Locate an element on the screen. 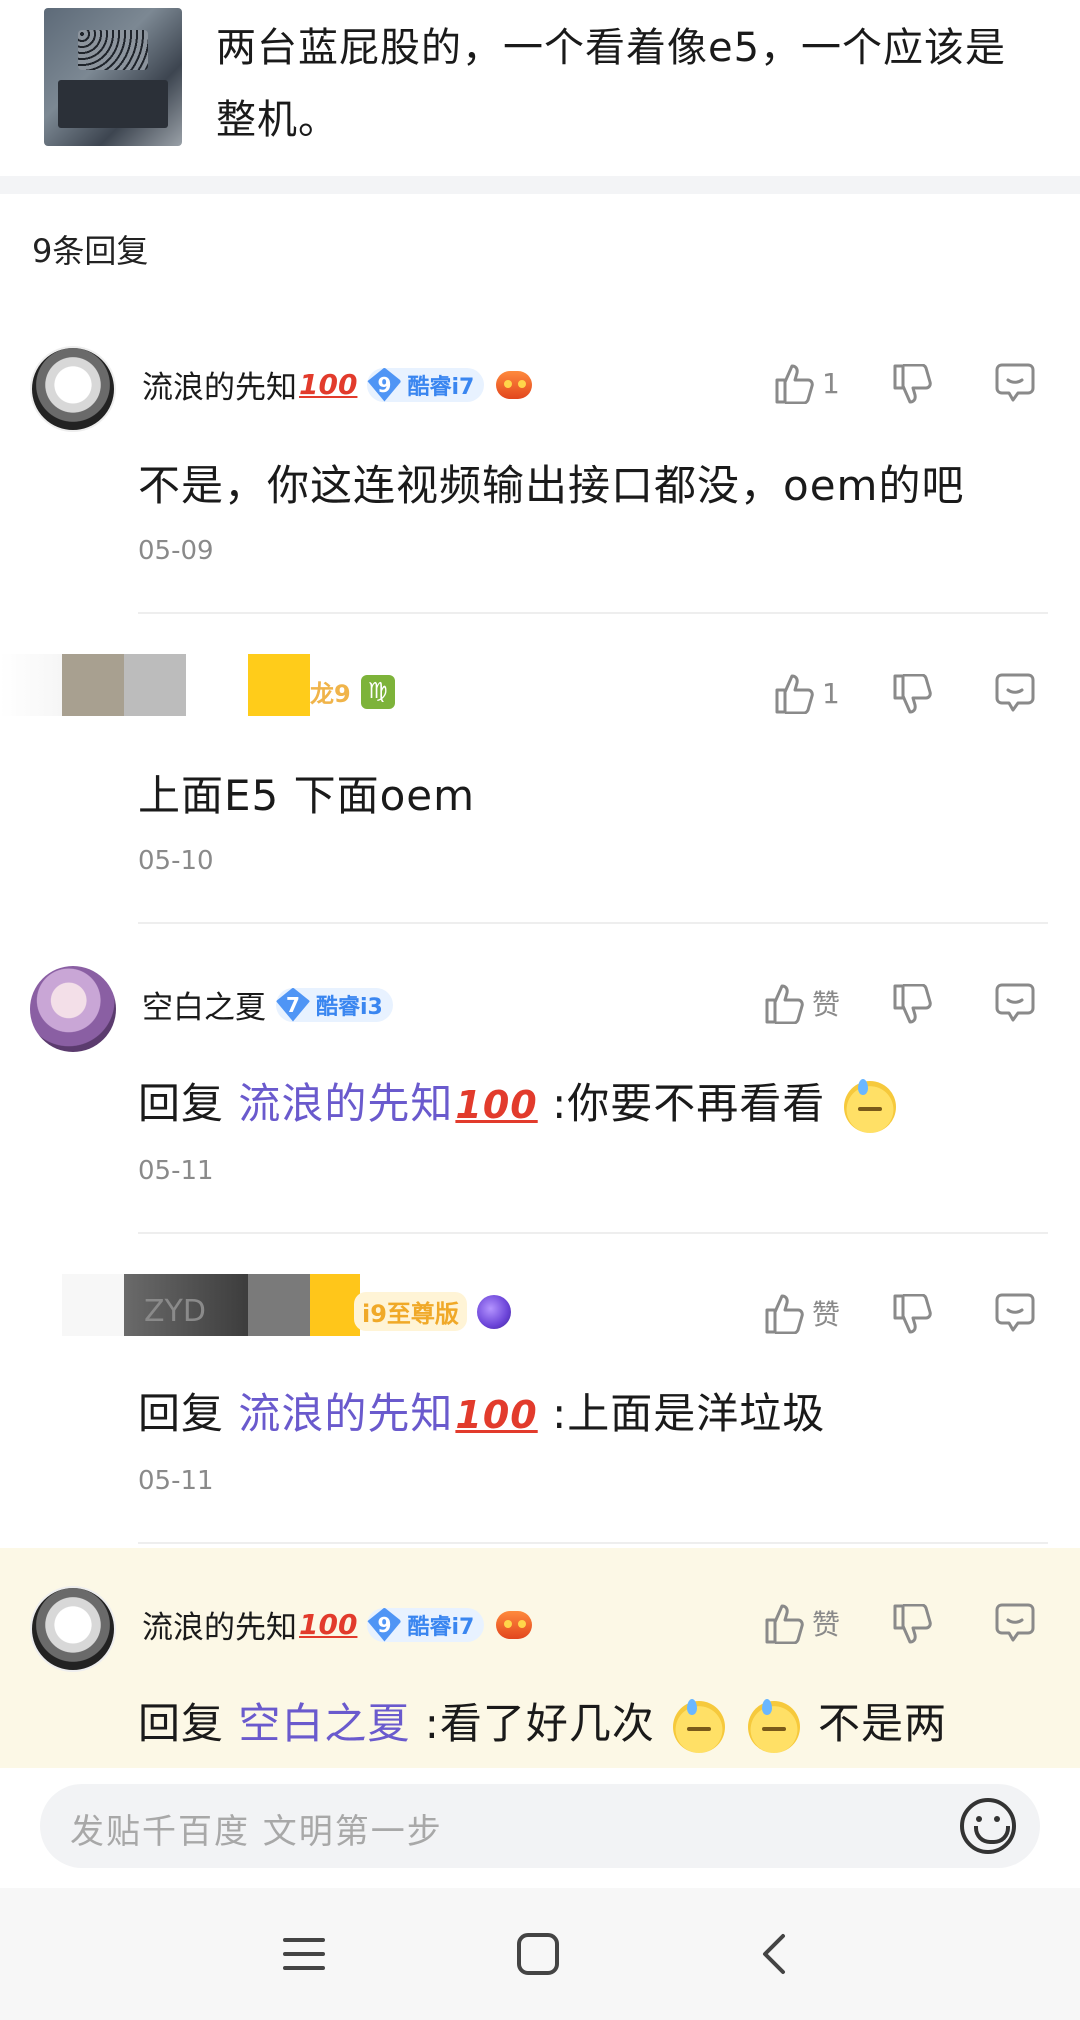  home-square-icon is located at coordinates (538, 1954).